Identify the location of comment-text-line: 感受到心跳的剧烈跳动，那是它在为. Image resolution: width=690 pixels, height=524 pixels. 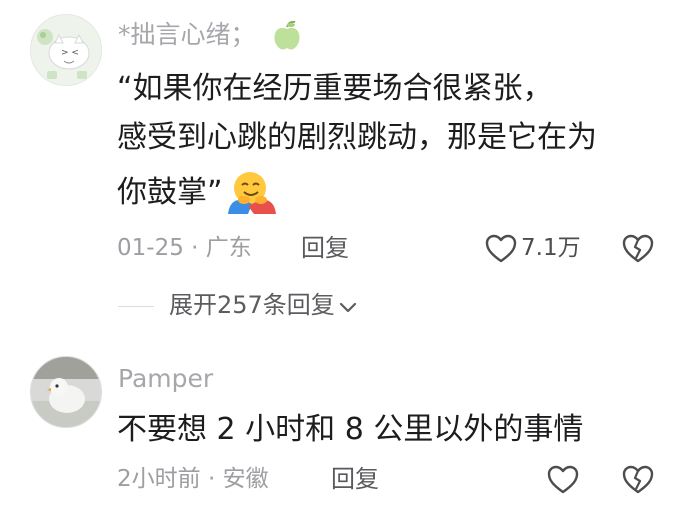
(357, 137).